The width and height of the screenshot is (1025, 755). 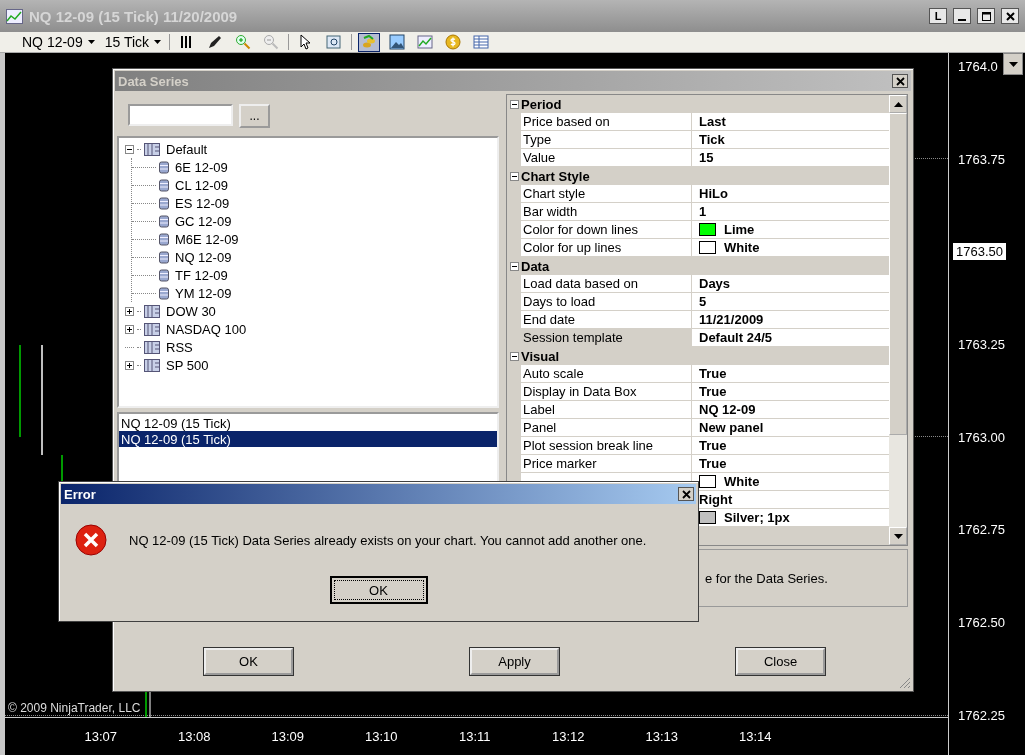 I want to click on price-label: 1762.75, so click(x=981, y=530).